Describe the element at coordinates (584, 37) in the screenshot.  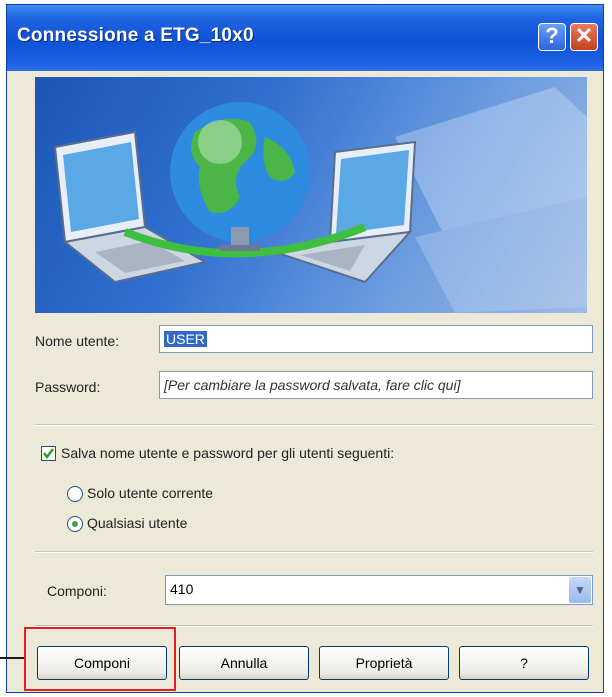
I see `close-button: ✕` at that location.